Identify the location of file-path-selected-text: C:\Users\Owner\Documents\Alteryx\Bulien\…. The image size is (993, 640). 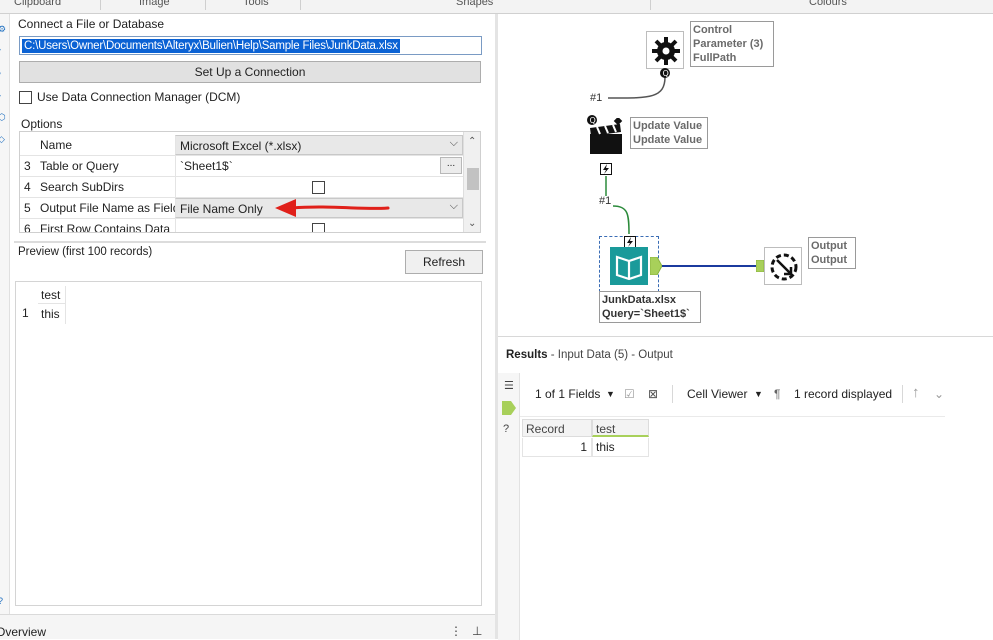
(211, 46).